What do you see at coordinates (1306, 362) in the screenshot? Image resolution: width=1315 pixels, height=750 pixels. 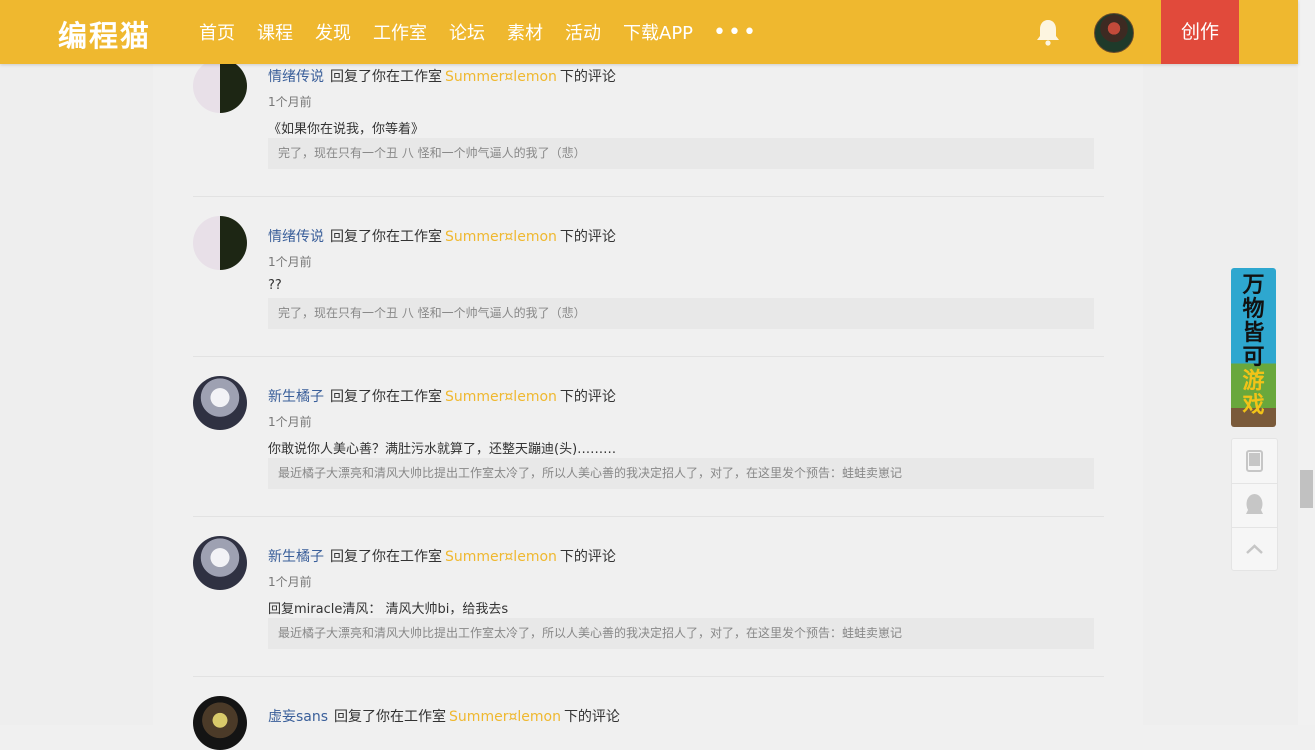 I see `page-scrollbar` at bounding box center [1306, 362].